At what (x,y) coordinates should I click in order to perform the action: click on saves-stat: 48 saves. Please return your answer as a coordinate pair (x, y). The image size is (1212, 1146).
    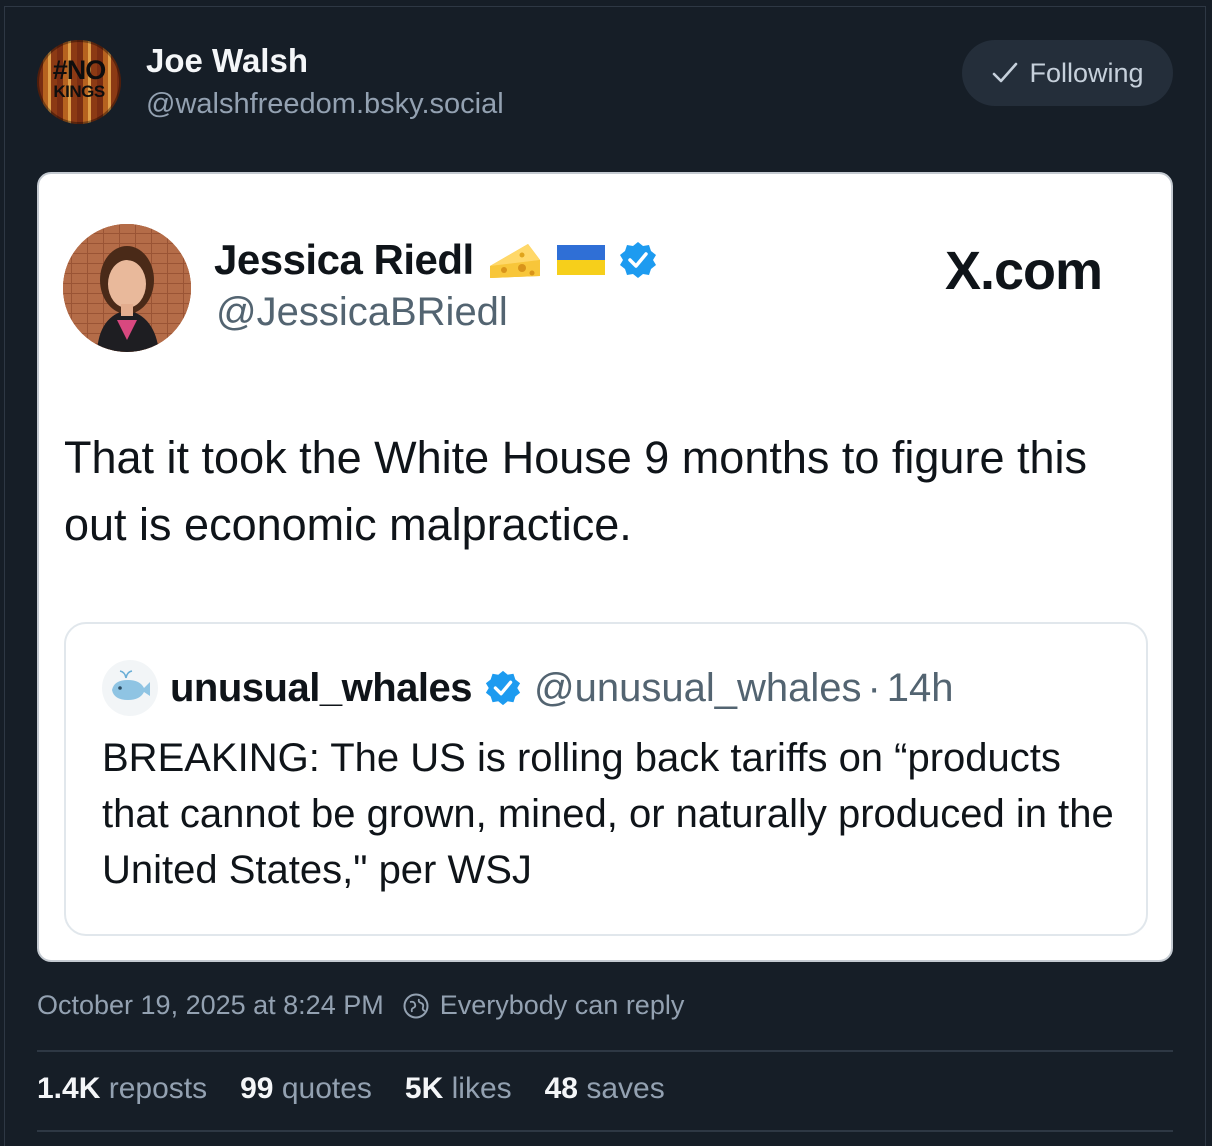
    Looking at the image, I should click on (605, 1089).